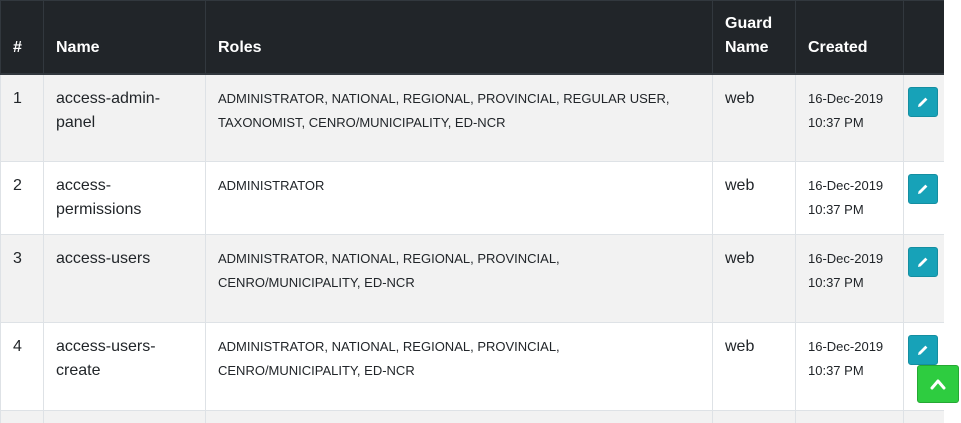  Describe the element at coordinates (124, 366) in the screenshot. I see `permission-name: access-users-create` at that location.